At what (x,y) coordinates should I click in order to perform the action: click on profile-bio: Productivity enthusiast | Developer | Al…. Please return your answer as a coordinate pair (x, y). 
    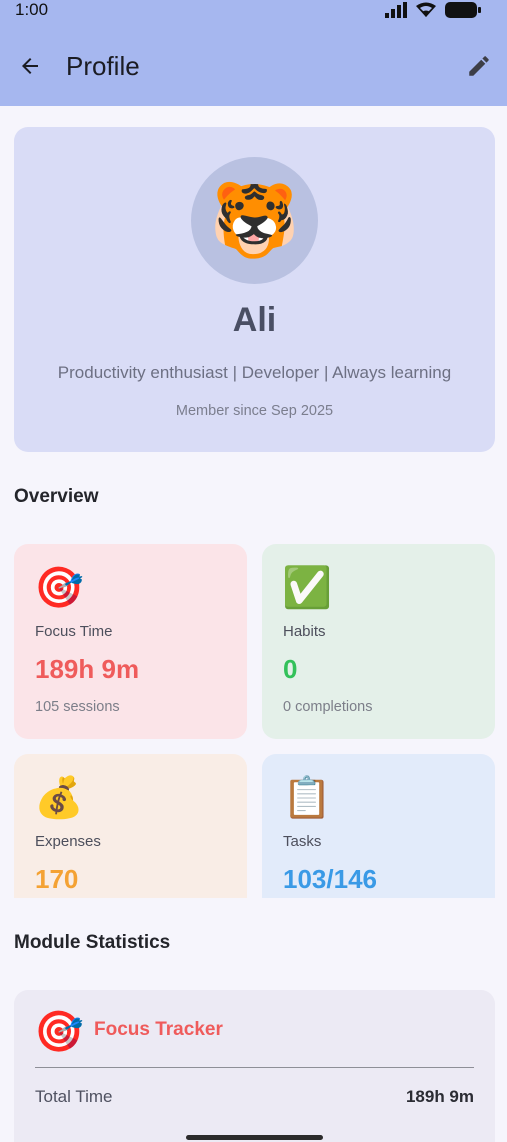
    Looking at the image, I should click on (254, 372).